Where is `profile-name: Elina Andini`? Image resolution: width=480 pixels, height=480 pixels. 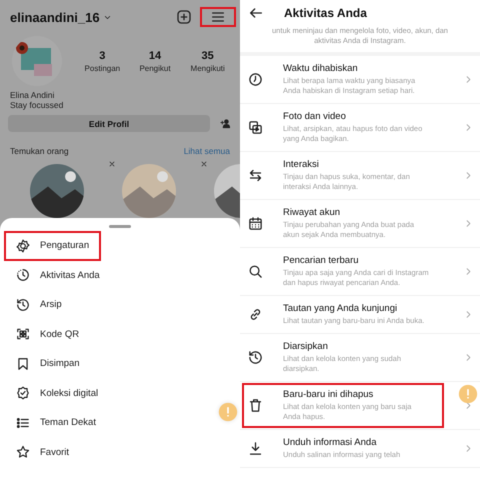
profile-name: Elina Andini is located at coordinates (32, 95).